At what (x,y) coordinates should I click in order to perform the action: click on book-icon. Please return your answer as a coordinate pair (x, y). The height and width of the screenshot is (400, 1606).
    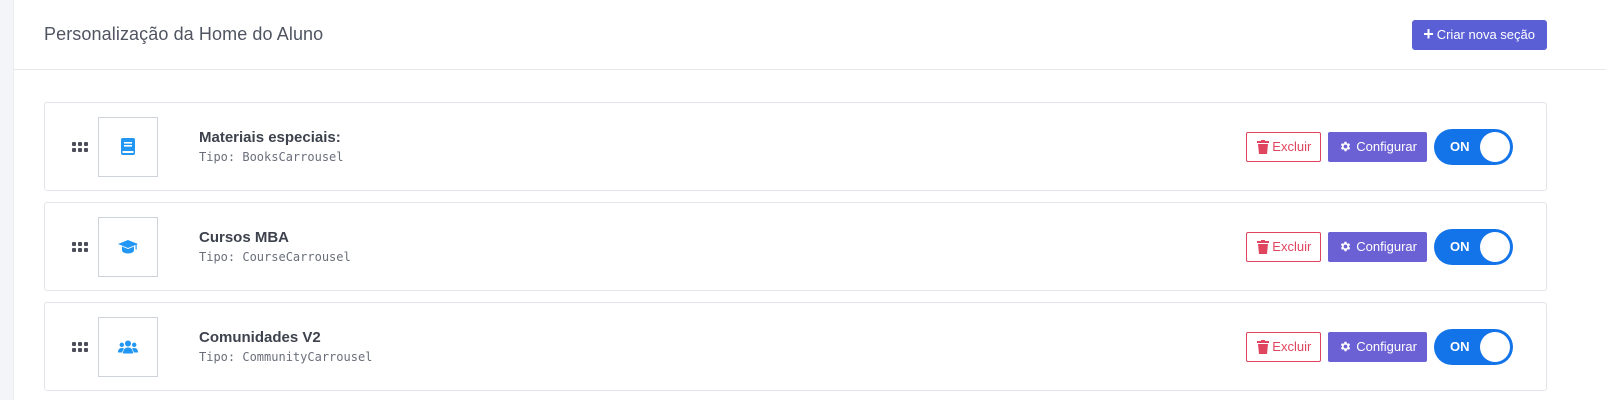
    Looking at the image, I should click on (128, 146).